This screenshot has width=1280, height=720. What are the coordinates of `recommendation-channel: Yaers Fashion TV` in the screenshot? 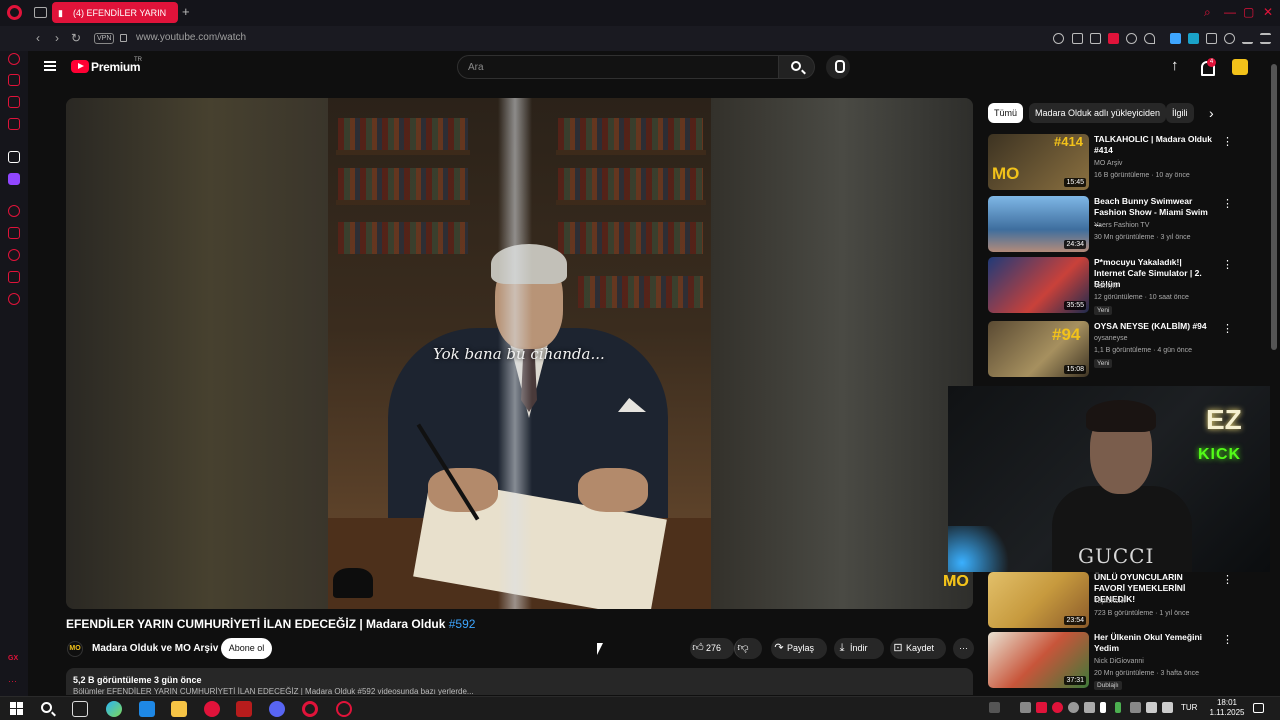 It's located at (1121, 225).